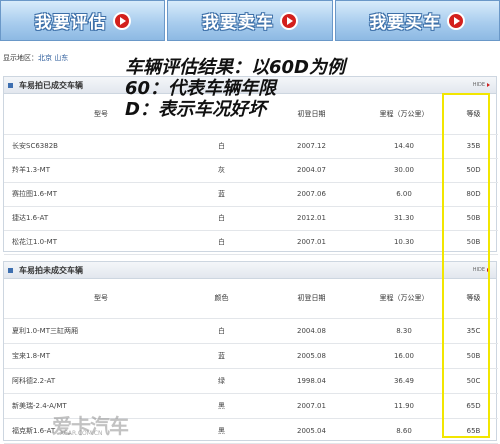  What do you see at coordinates (250, 270) in the screenshot?
I see `unsold-section-header: 车易拍未成交车辆 HIDE` at bounding box center [250, 270].